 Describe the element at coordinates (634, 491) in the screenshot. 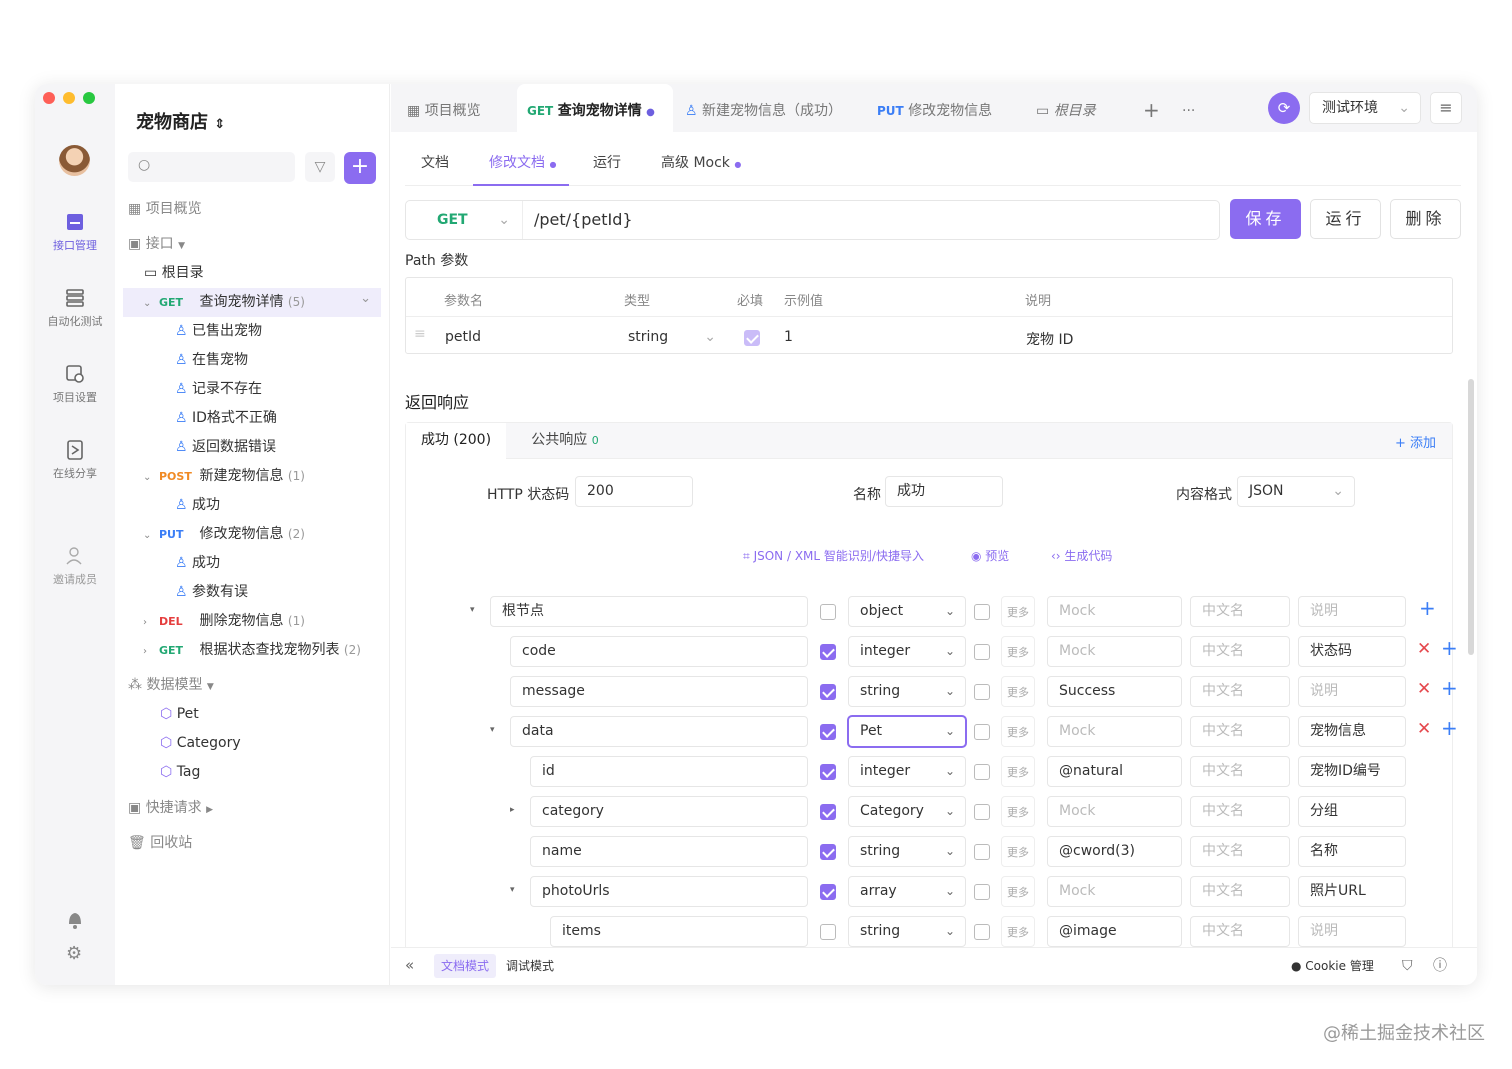

I see `status-input: 200` at that location.